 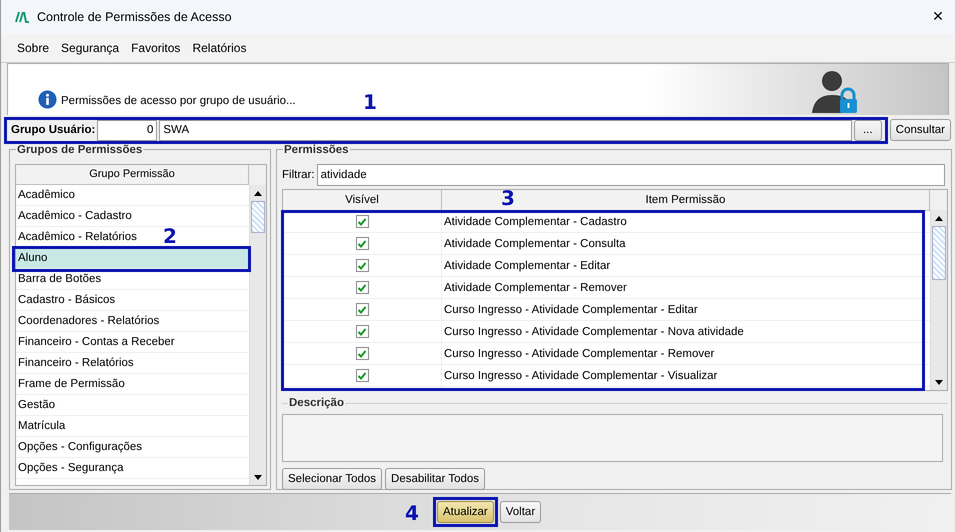 I want to click on list-item: Cadastro - Básicos, so click(x=132, y=300).